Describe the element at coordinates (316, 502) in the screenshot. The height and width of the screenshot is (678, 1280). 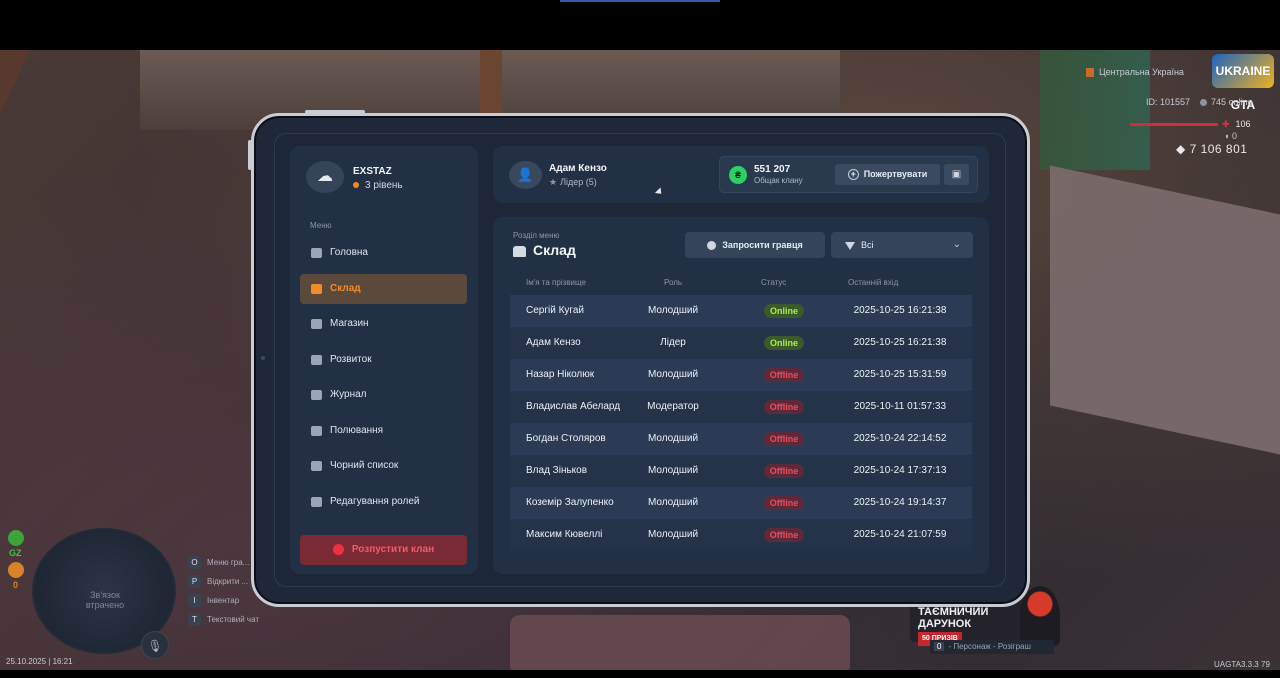
I see `user-gear-icon` at that location.